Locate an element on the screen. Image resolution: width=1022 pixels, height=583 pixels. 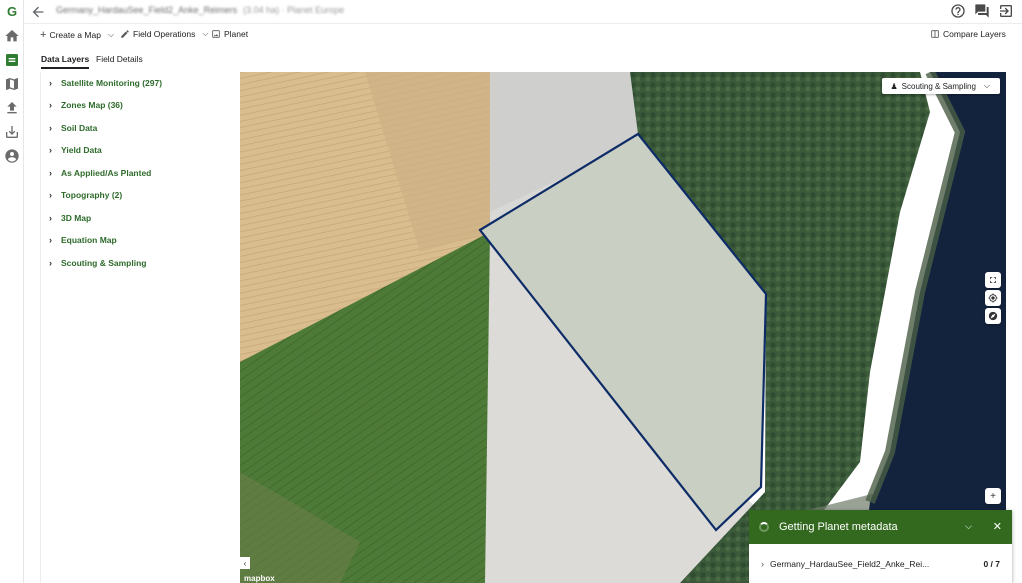
layer-topography: › Topography (2) is located at coordinates (85, 195).